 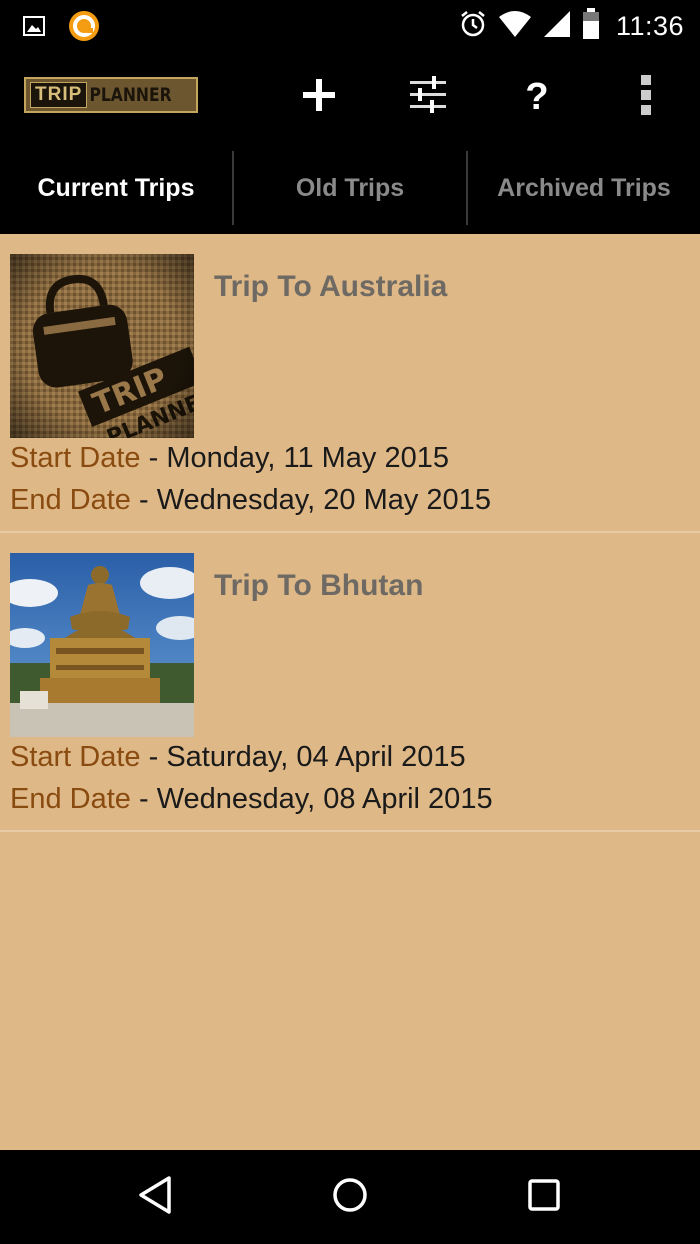 I want to click on status-system: 11:36, so click(x=571, y=26).